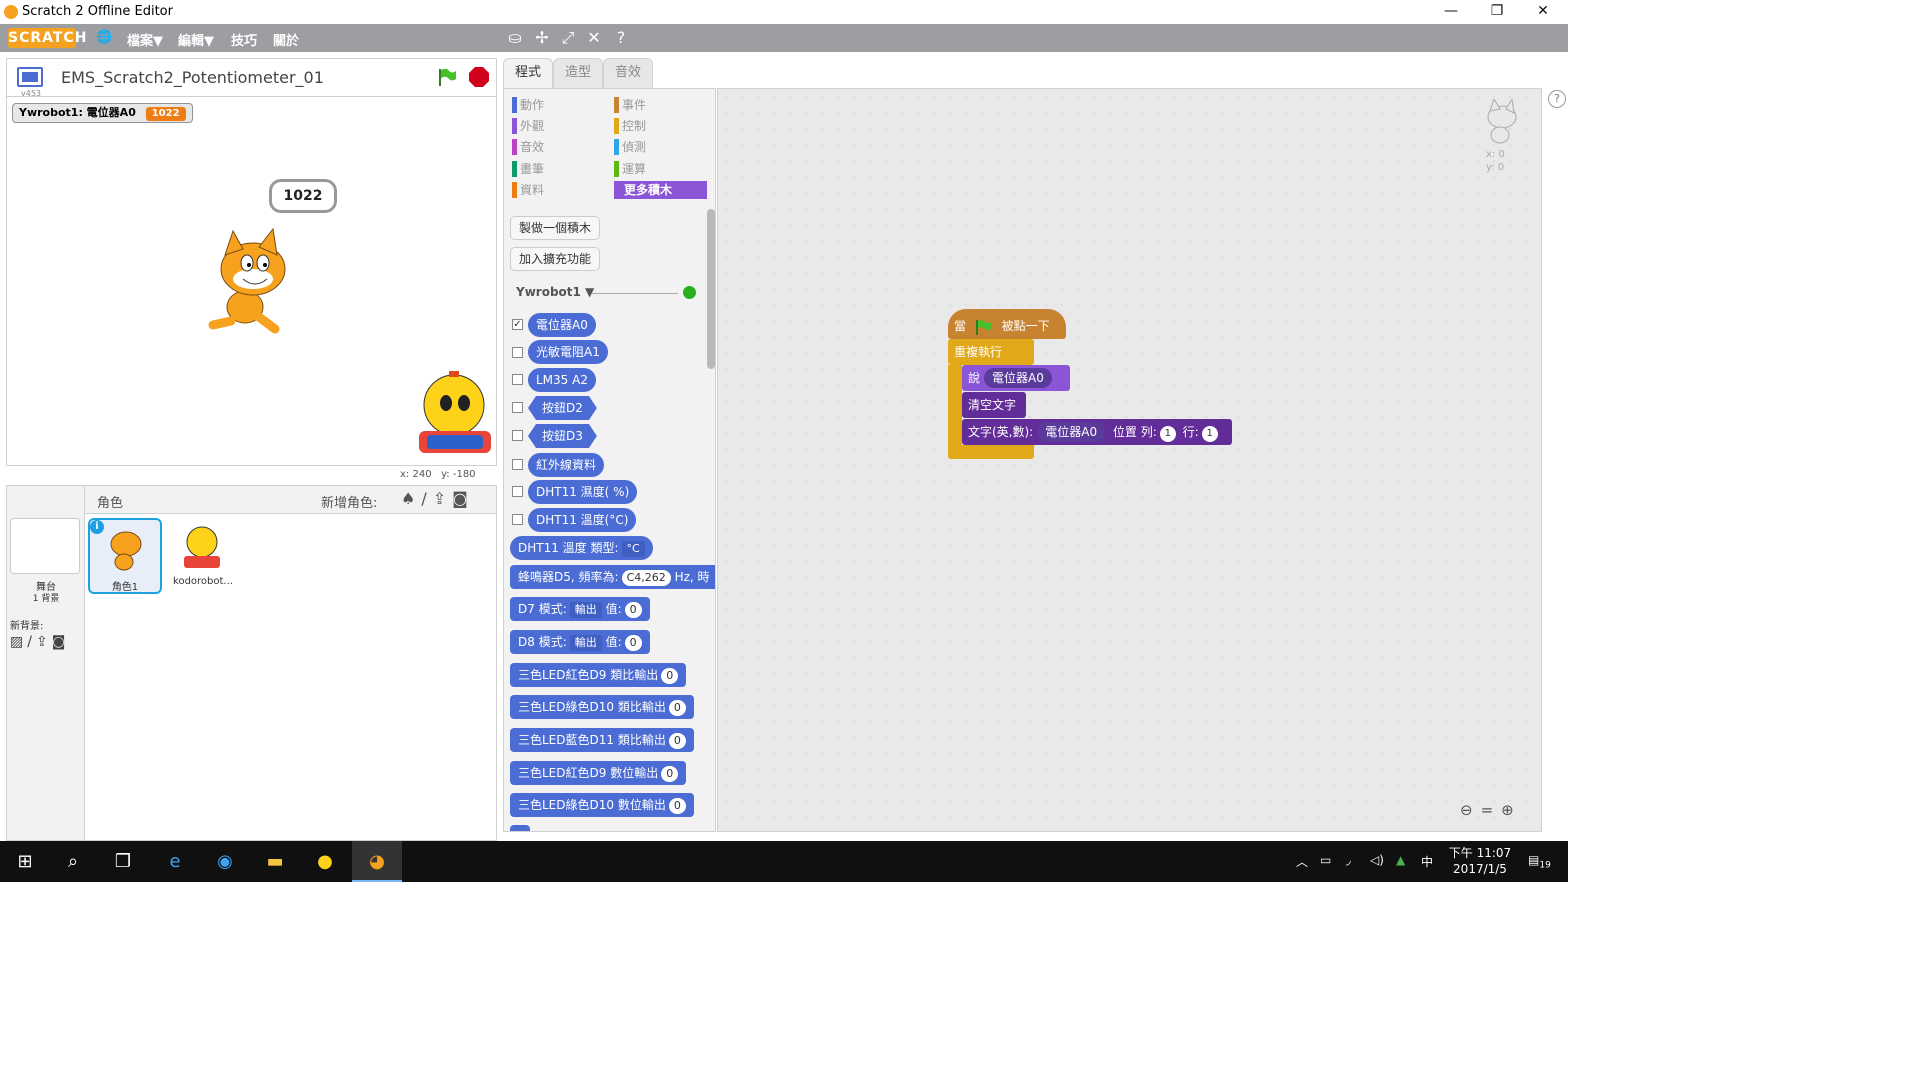  Describe the element at coordinates (1400, 860) in the screenshot. I see `drive-sync-icon: ▲` at that location.